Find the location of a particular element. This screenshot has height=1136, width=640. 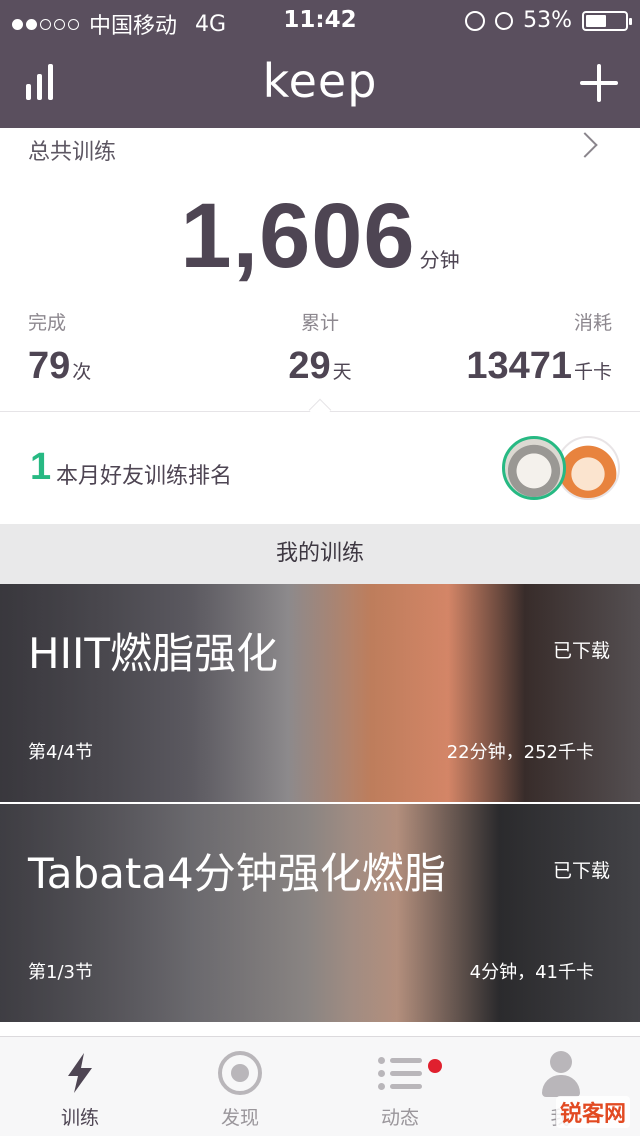

target-icon is located at coordinates (240, 1073).